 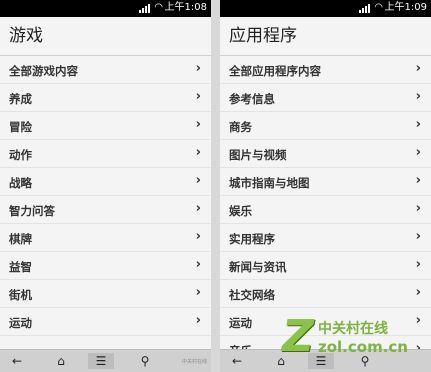 What do you see at coordinates (105, 98) in the screenshot?
I see `list-item: 养成 ›` at bounding box center [105, 98].